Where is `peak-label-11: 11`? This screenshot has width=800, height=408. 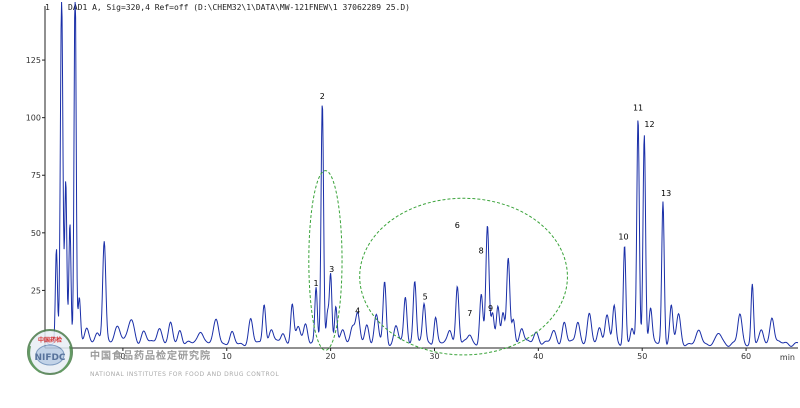 peak-label-11: 11 is located at coordinates (638, 108).